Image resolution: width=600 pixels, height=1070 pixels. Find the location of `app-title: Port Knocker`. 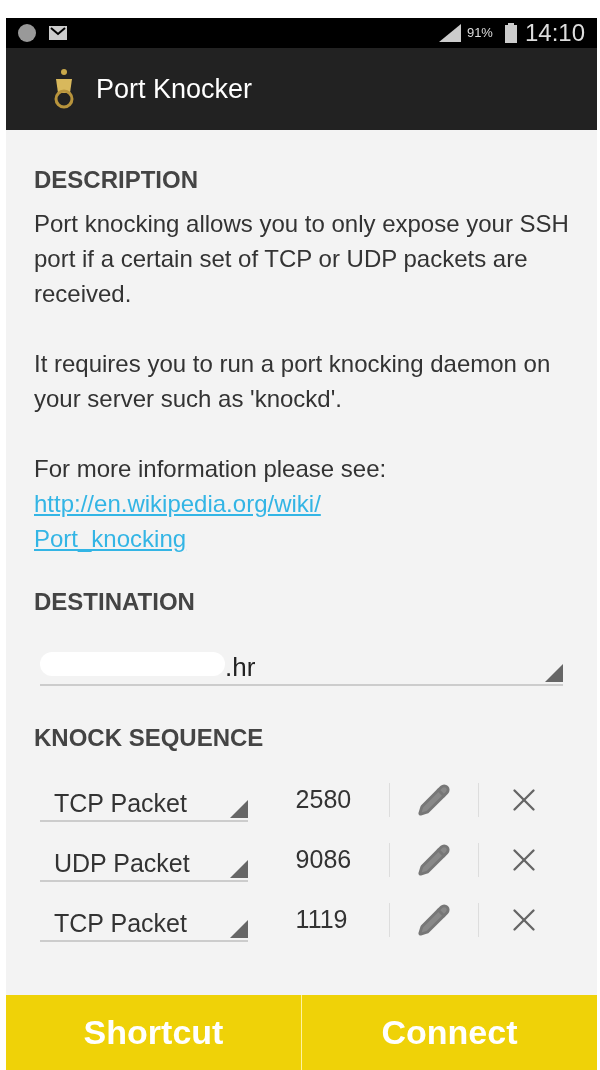

app-title: Port Knocker is located at coordinates (174, 89).